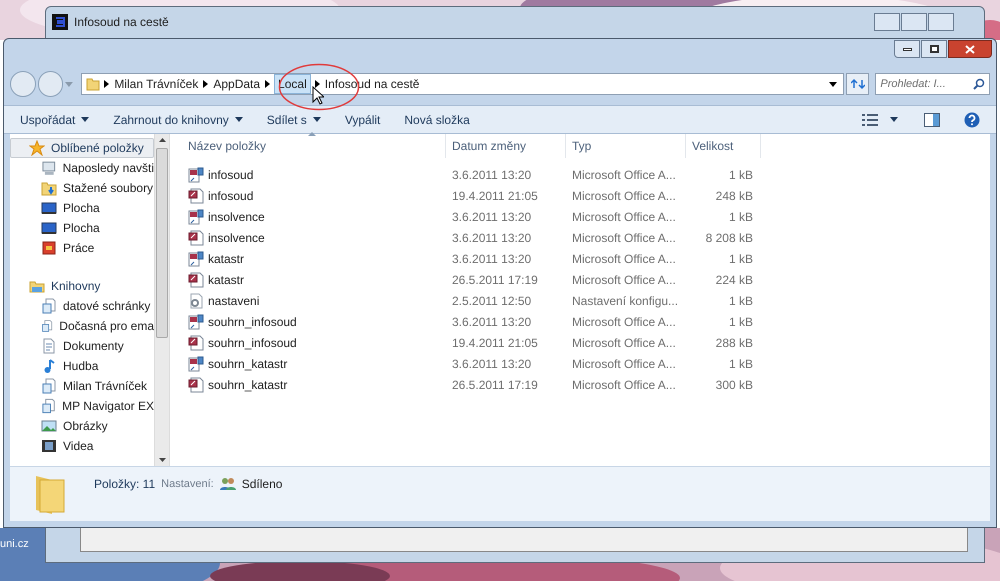  Describe the element at coordinates (93, 84) in the screenshot. I see `folder-icon` at that location.